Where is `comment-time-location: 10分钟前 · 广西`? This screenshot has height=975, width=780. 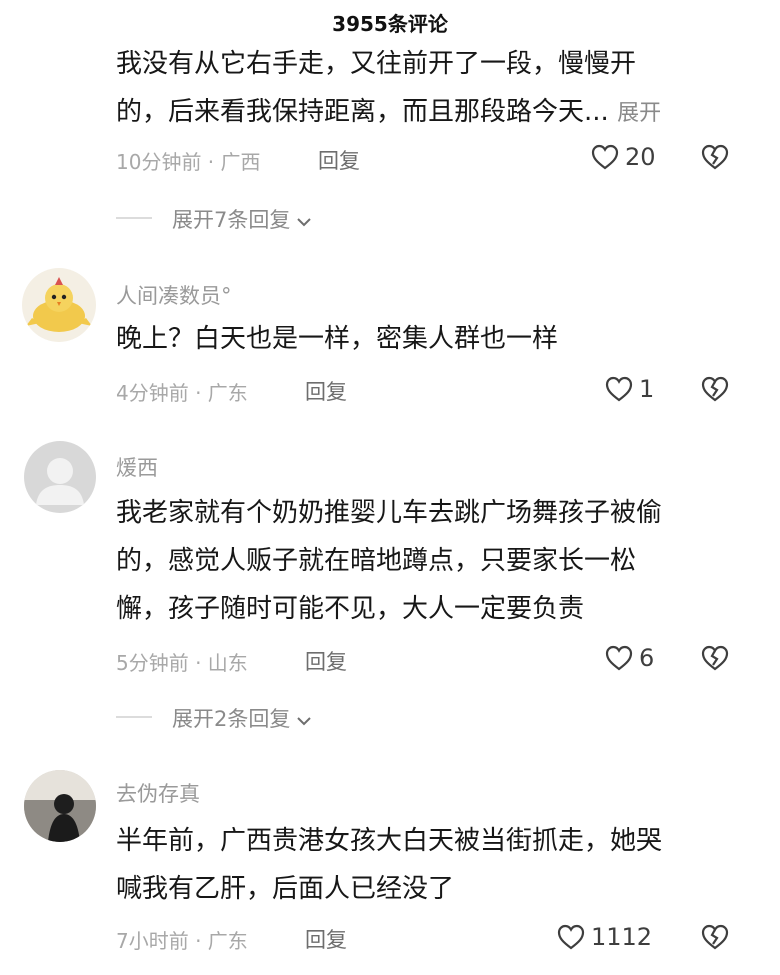
comment-time-location: 10分钟前 · 广西 is located at coordinates (188, 162).